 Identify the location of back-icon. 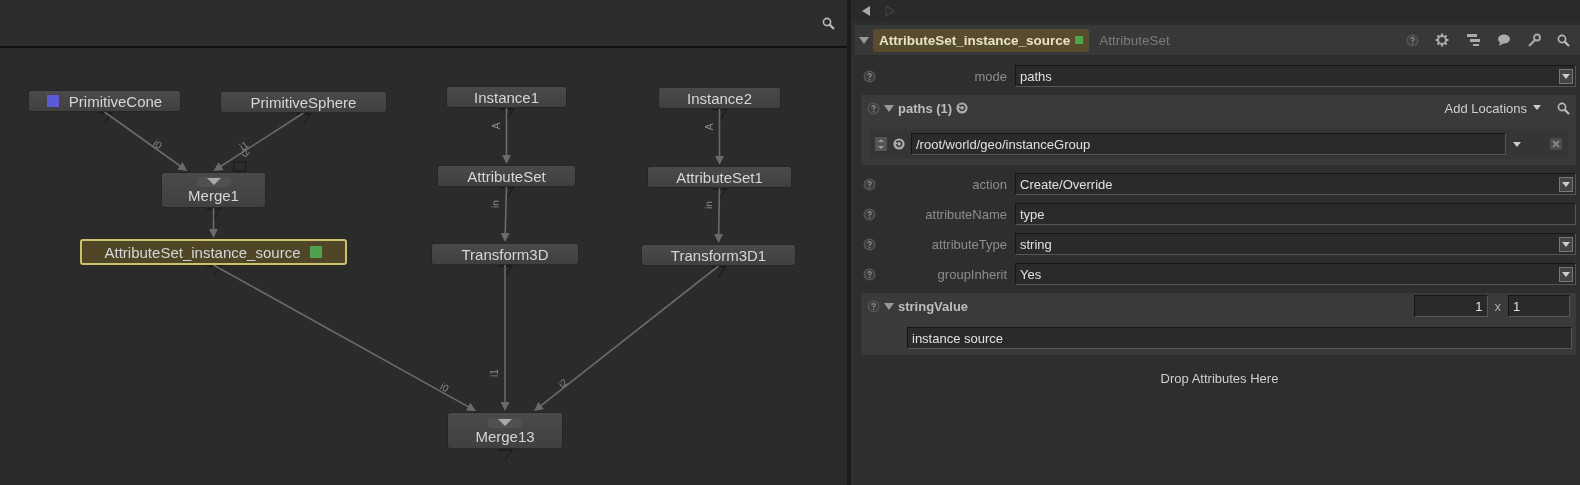
(866, 11).